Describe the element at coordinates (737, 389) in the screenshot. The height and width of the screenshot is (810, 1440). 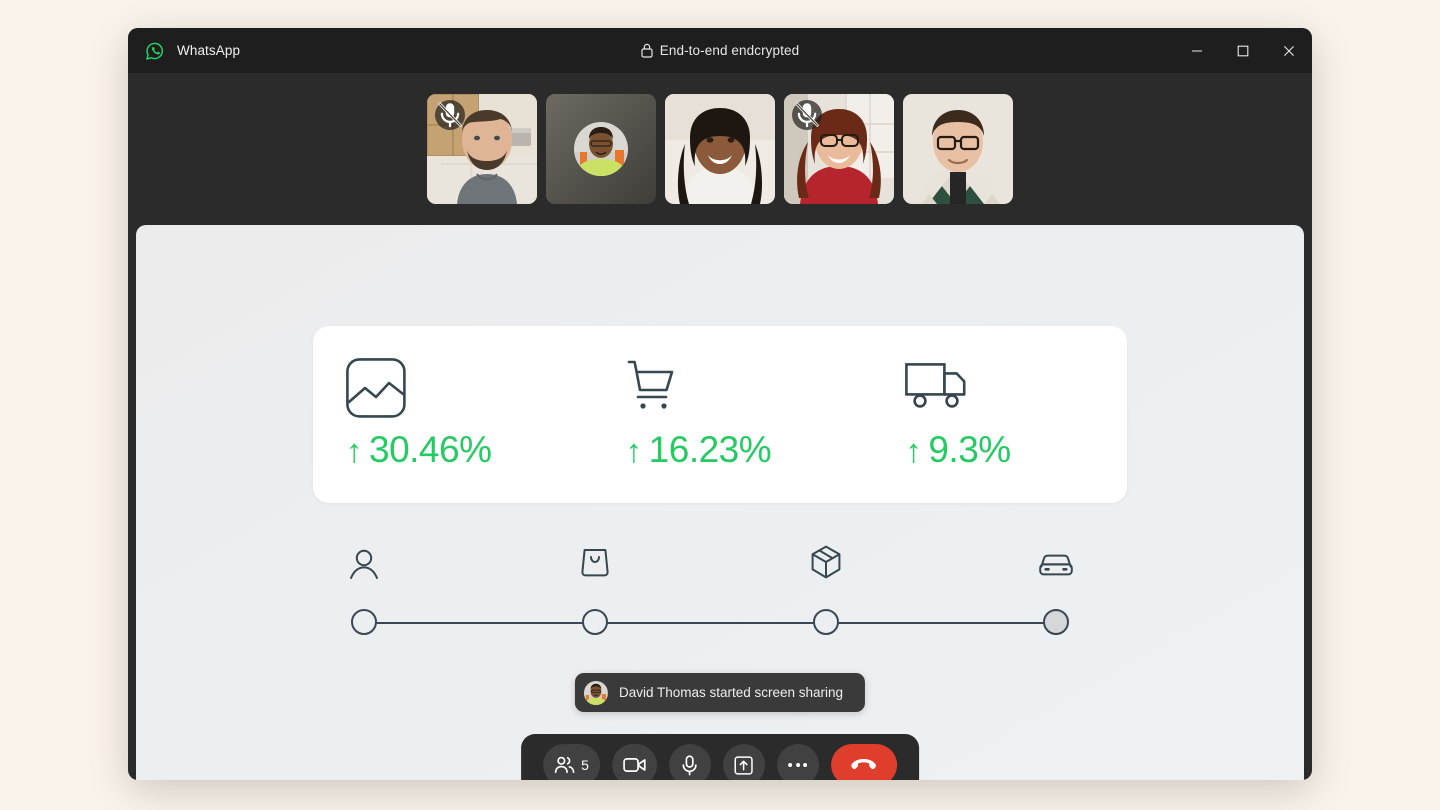
I see `shopping-cart-icon` at that location.